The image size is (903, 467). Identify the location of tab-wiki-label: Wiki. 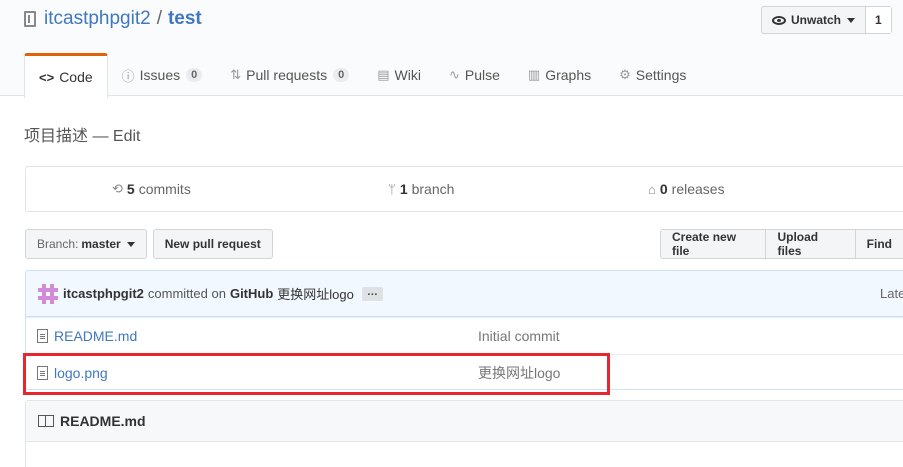
(407, 75).